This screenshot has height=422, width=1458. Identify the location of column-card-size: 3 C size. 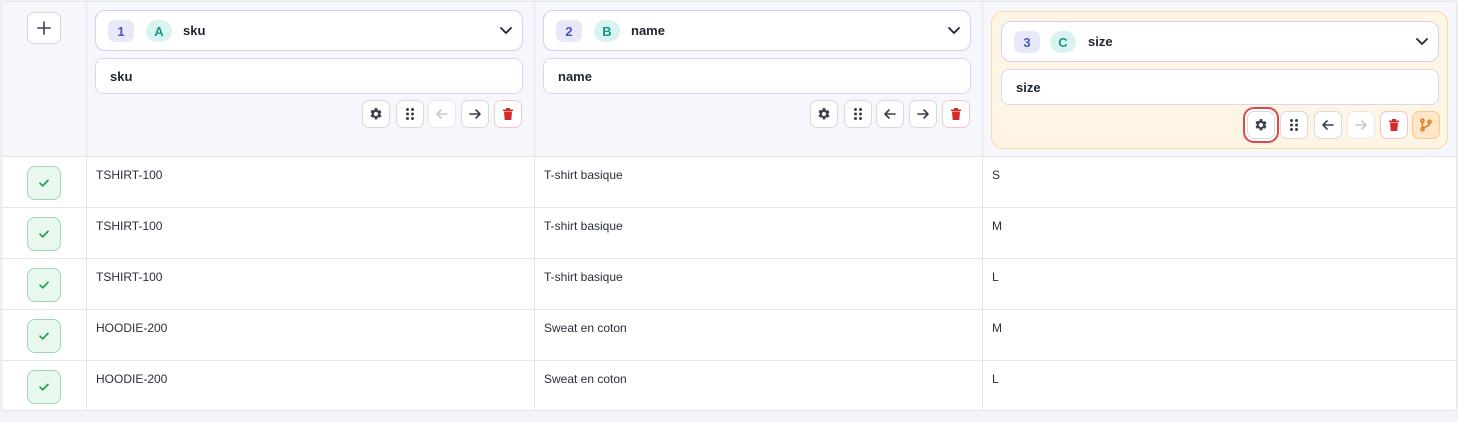
(1219, 80).